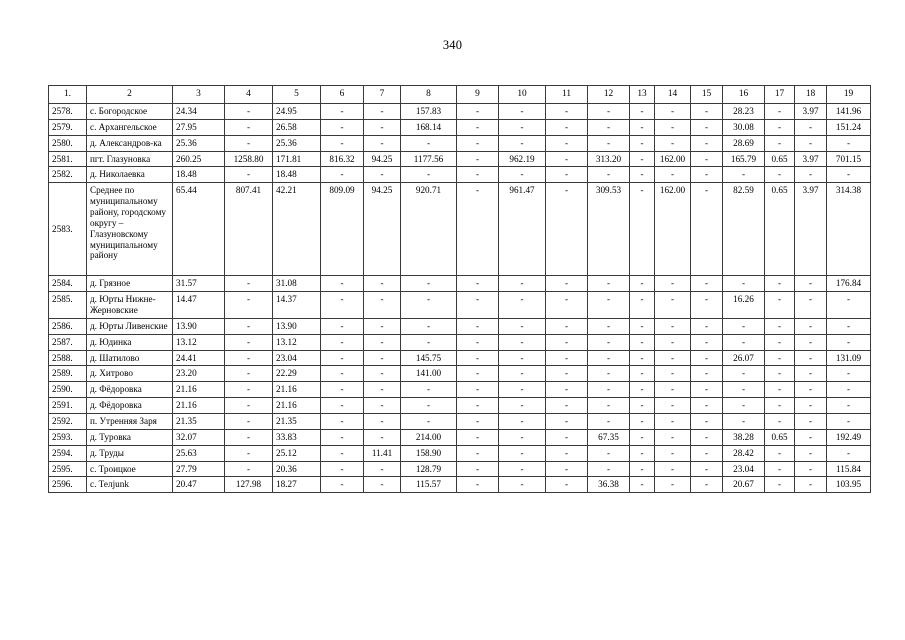  I want to click on column-header-16: 16, so click(743, 94).